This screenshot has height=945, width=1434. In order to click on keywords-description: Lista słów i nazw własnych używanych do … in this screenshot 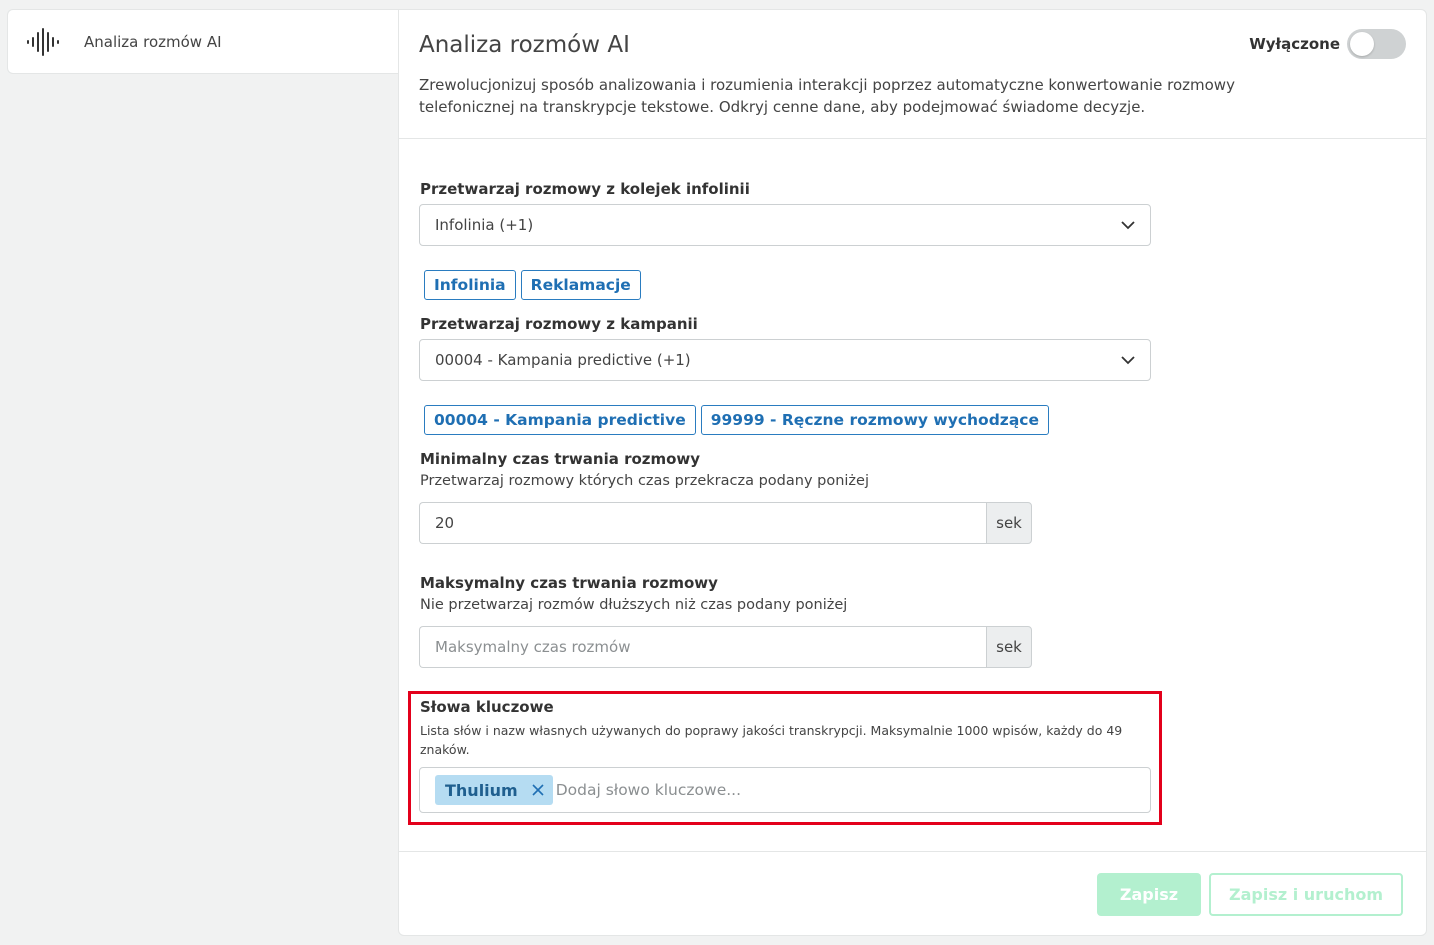, I will do `click(771, 740)`.